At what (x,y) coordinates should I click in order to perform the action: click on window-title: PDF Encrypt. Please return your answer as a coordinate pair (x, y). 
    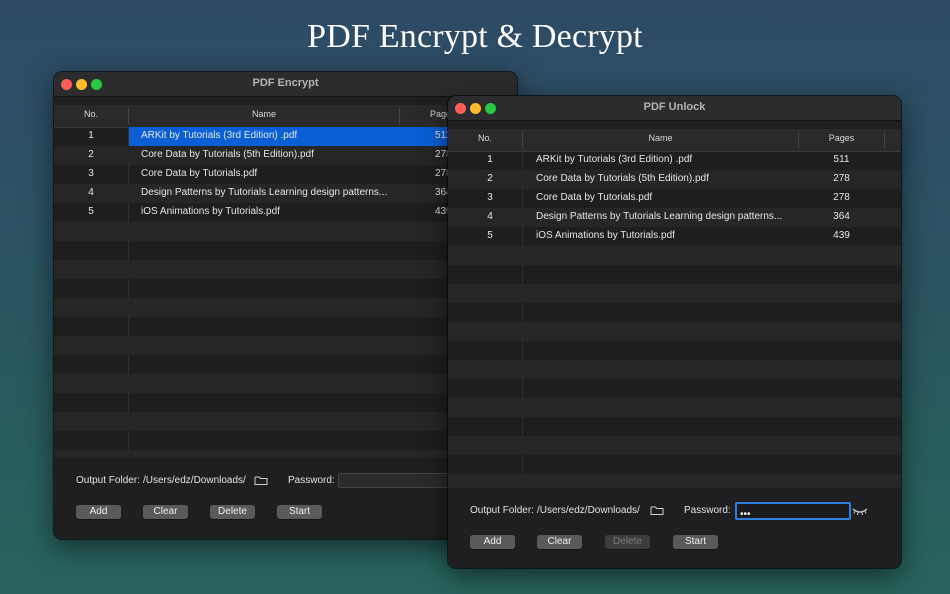
    Looking at the image, I should click on (285, 83).